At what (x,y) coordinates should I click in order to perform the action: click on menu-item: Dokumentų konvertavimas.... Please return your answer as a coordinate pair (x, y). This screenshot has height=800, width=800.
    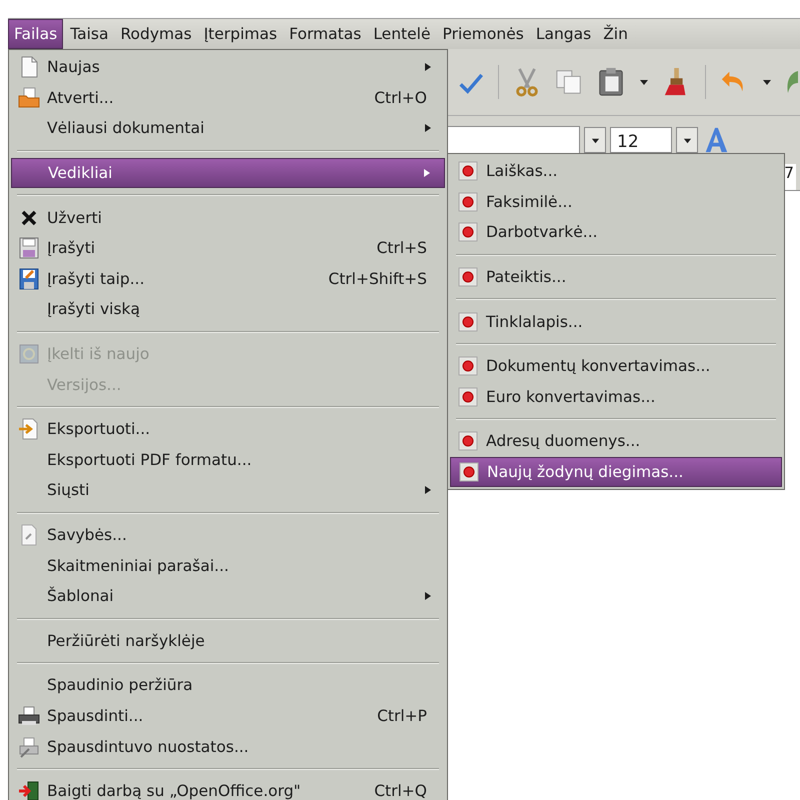
    Looking at the image, I should click on (616, 366).